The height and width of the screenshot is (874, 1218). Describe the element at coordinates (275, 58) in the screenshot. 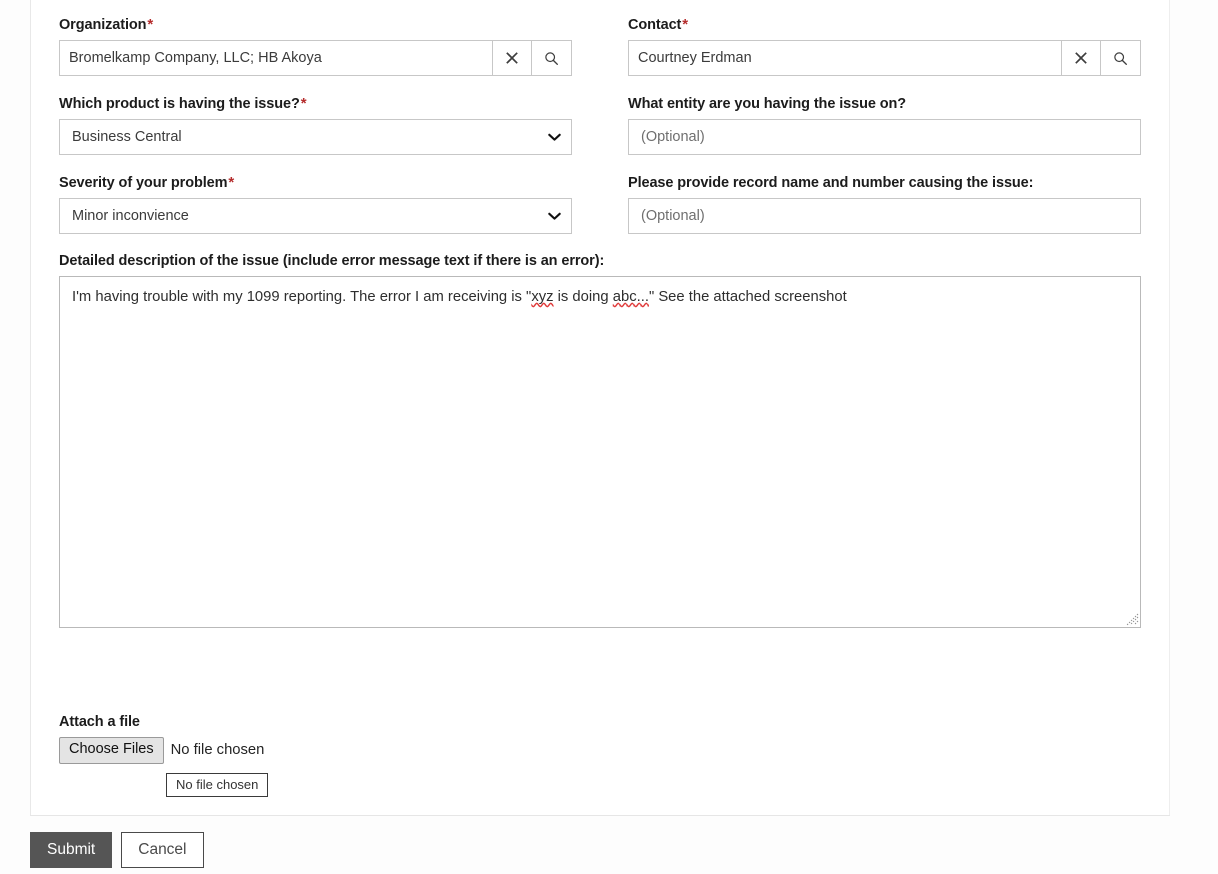

I see `organization-input` at that location.